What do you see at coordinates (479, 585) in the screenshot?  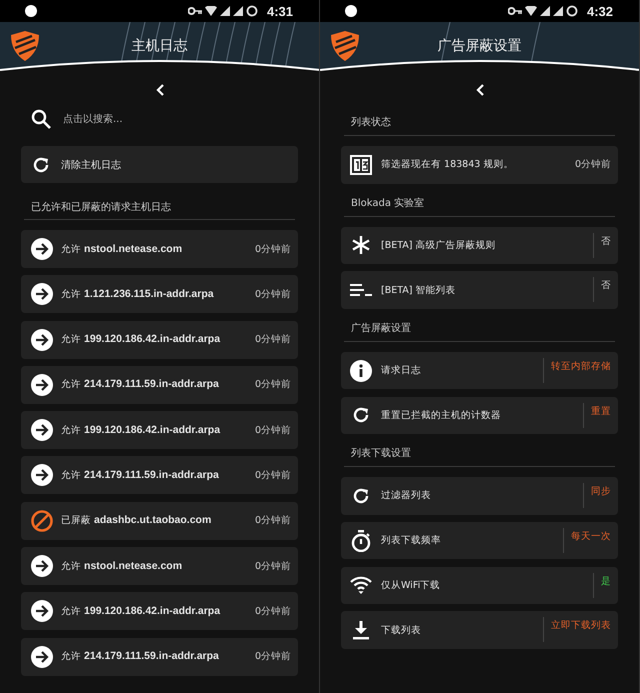 I see `settings-row: 仅从WiFi下载 是` at bounding box center [479, 585].